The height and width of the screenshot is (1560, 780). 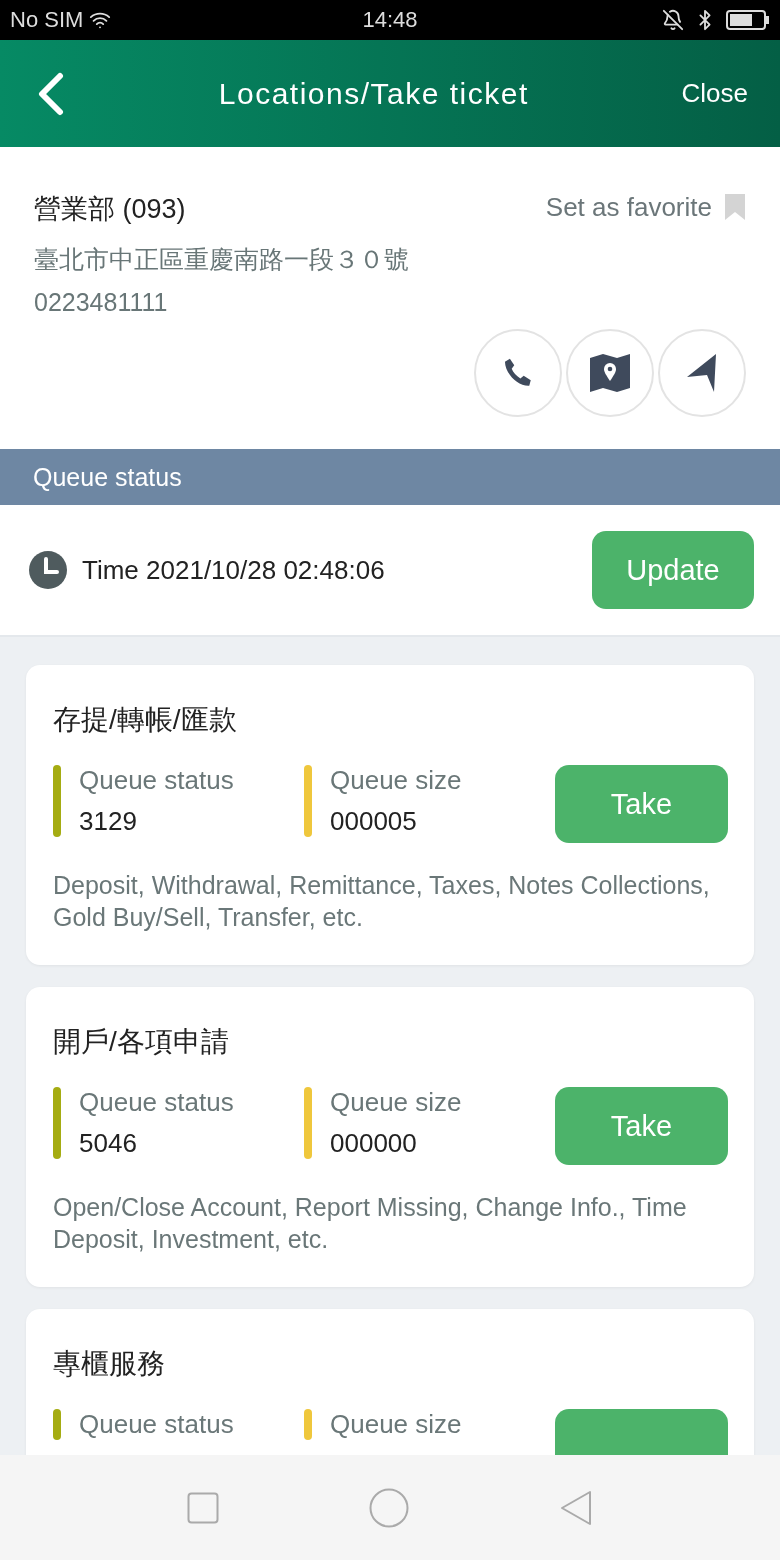 I want to click on navigation-arrow-icon, so click(x=702, y=373).